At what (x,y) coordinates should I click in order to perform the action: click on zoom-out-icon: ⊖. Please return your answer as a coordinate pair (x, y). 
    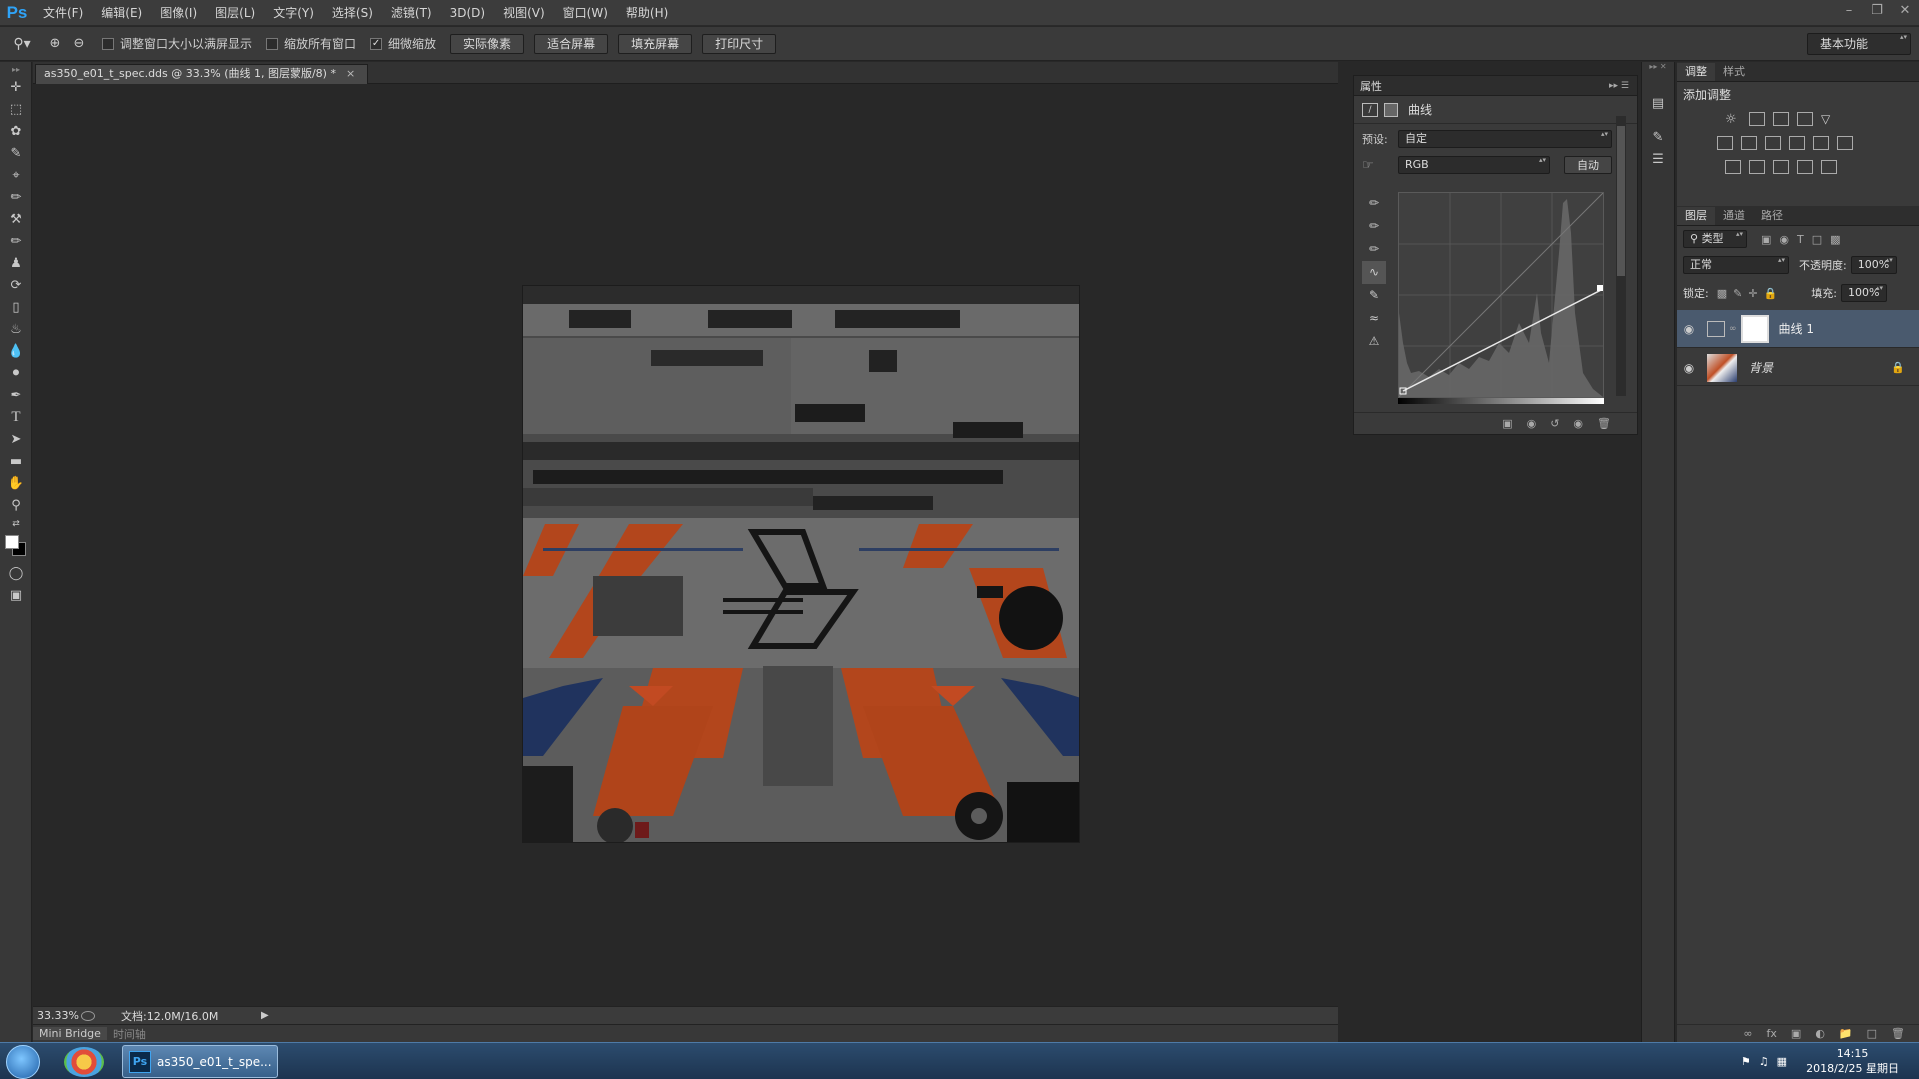
    Looking at the image, I should click on (79, 43).